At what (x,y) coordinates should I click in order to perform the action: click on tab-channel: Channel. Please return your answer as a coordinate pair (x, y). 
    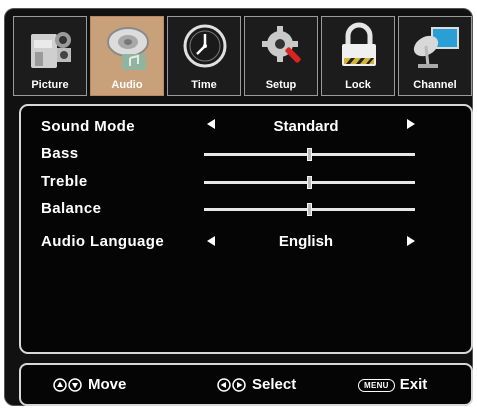
    Looking at the image, I should click on (435, 56).